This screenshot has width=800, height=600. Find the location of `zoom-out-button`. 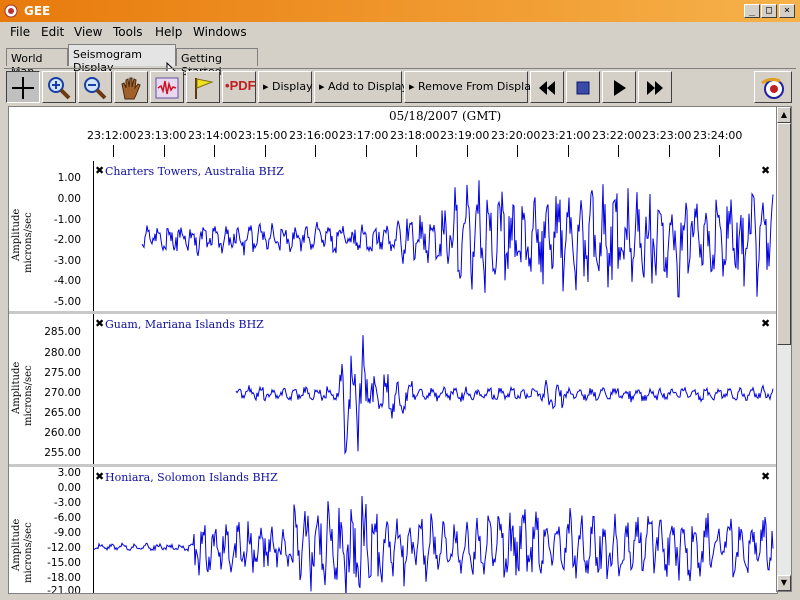

zoom-out-button is located at coordinates (95, 87).